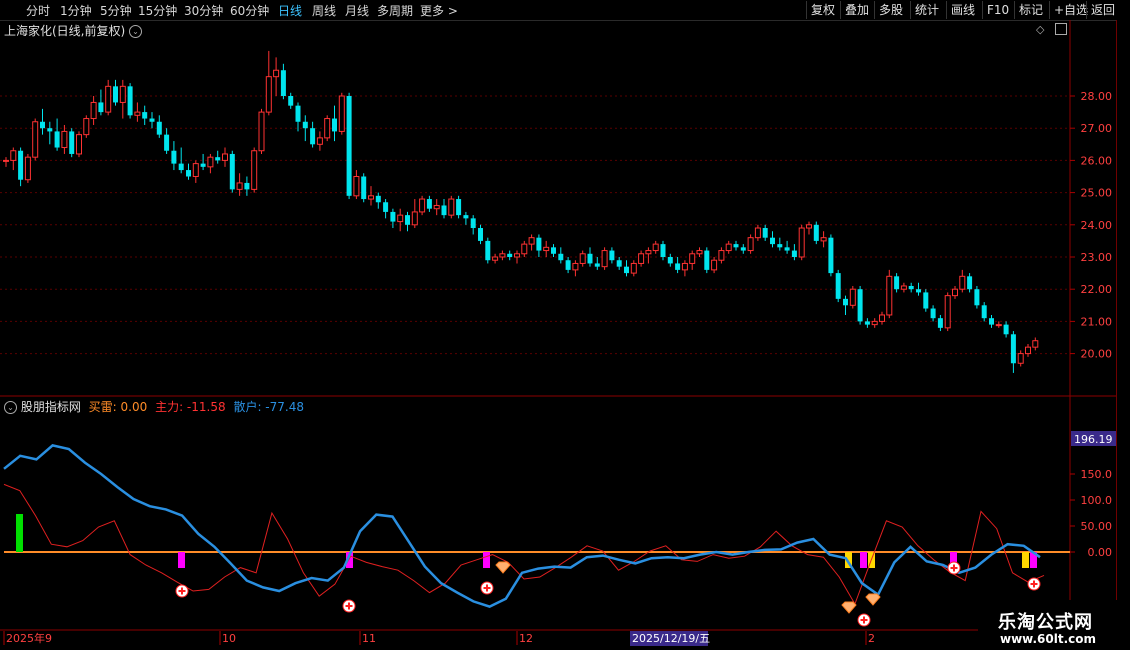 This screenshot has height=650, width=1130. Describe the element at coordinates (73, 30) in the screenshot. I see `stock-title: 上海家化(日线,前复权) ⌄` at that location.